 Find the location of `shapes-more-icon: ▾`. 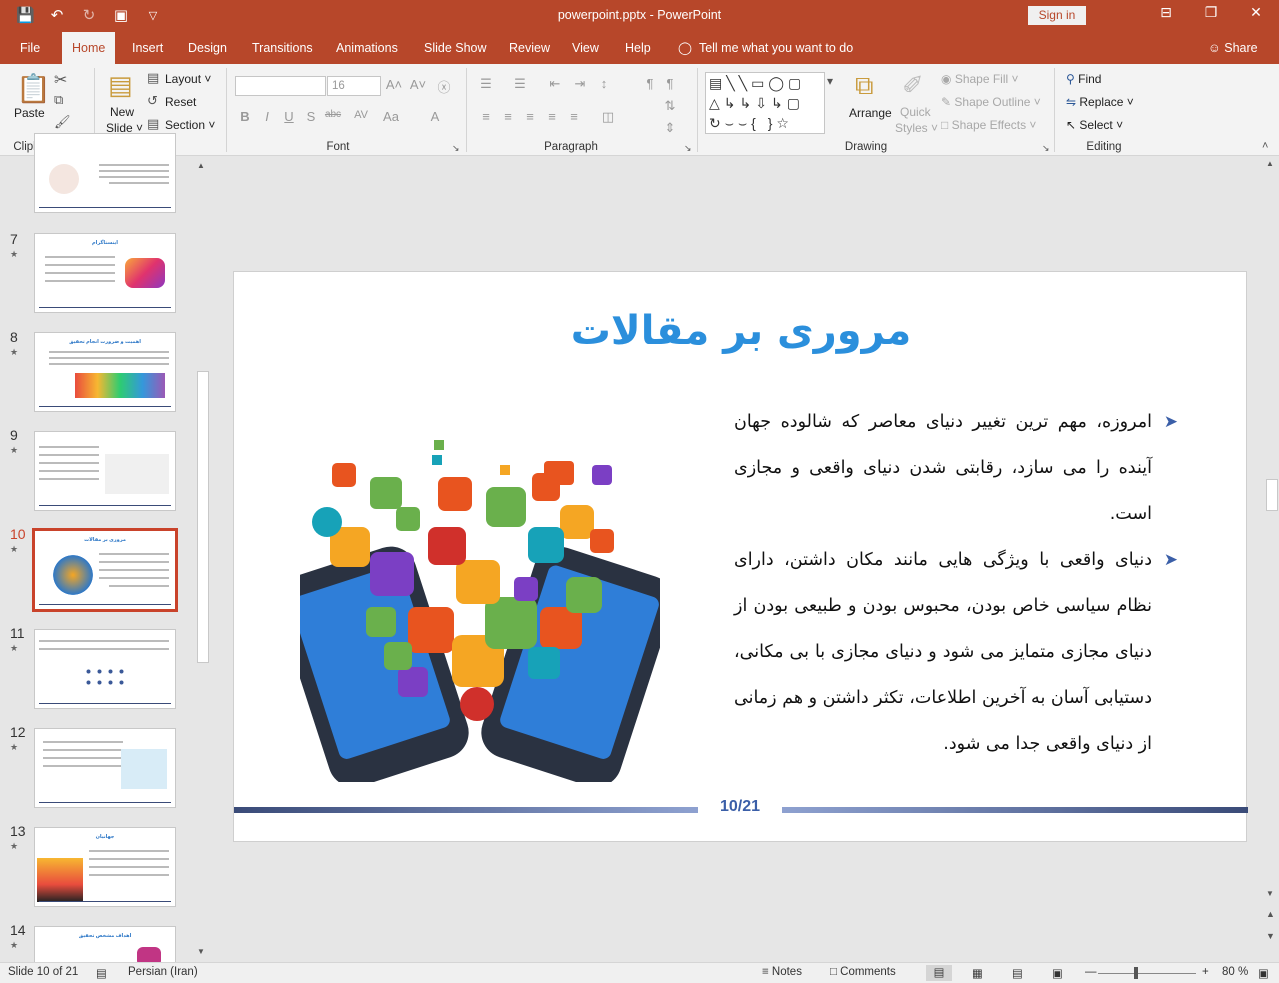

shapes-more-icon: ▾ is located at coordinates (830, 81).